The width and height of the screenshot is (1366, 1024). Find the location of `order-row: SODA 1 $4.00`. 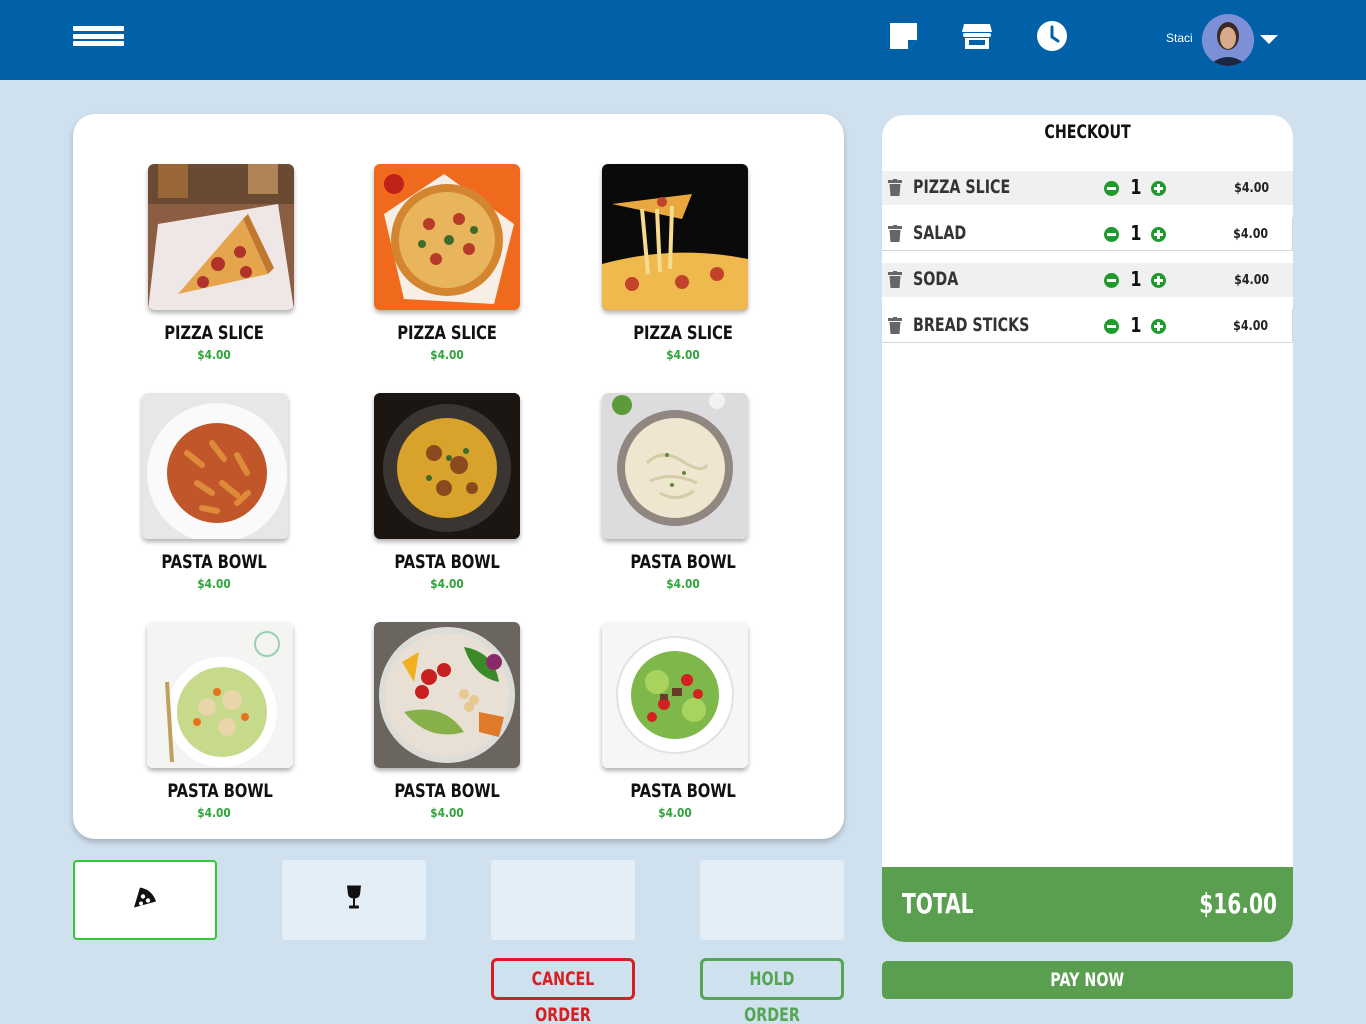

order-row: SODA 1 $4.00 is located at coordinates (1087, 280).